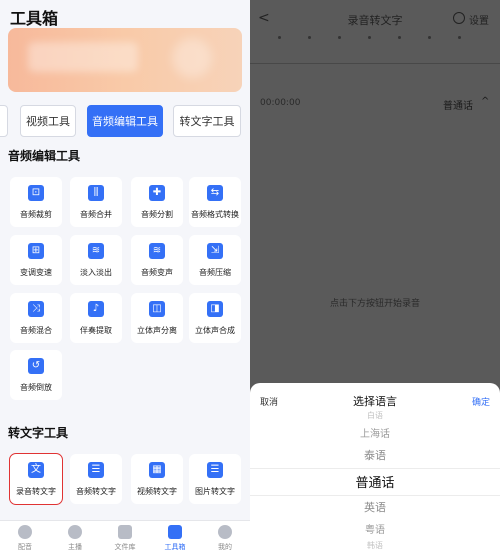 The height and width of the screenshot is (558, 500). I want to click on speed-icon: ⊞, so click(36, 251).